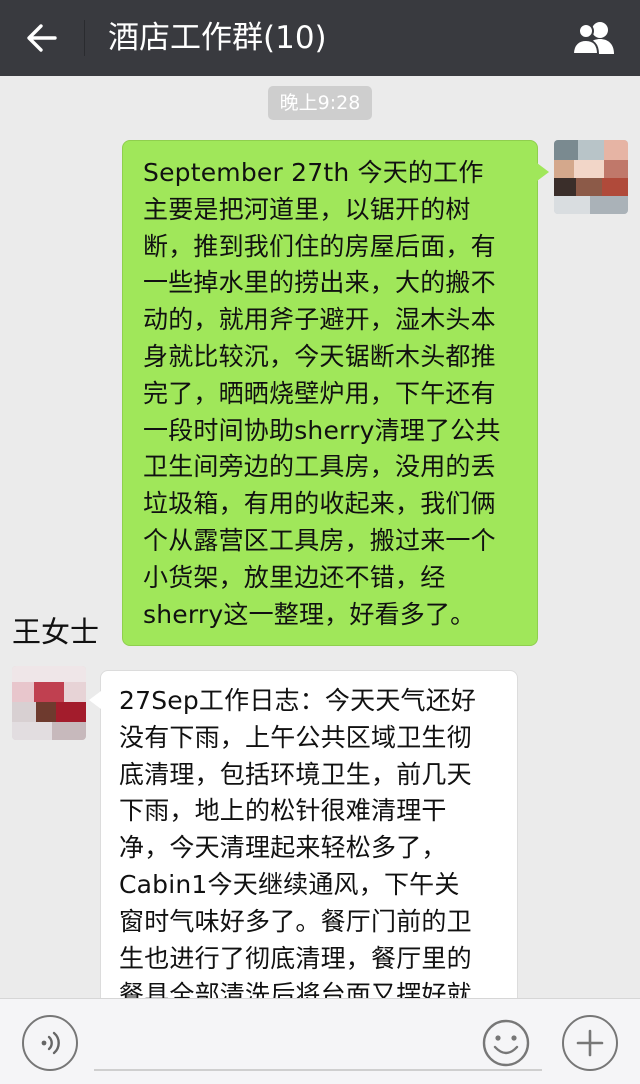  What do you see at coordinates (320, 103) in the screenshot?
I see `message-timestamp: 晚上9:28` at bounding box center [320, 103].